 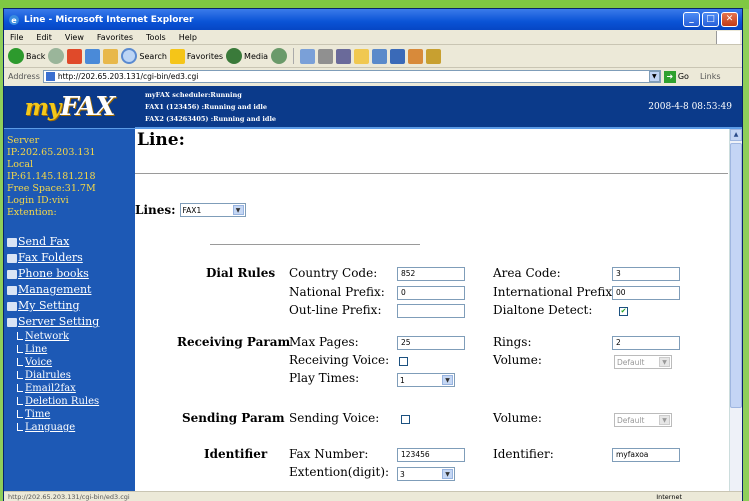 I want to click on dialtone-detect-checkbox: ✔, so click(x=623, y=311).